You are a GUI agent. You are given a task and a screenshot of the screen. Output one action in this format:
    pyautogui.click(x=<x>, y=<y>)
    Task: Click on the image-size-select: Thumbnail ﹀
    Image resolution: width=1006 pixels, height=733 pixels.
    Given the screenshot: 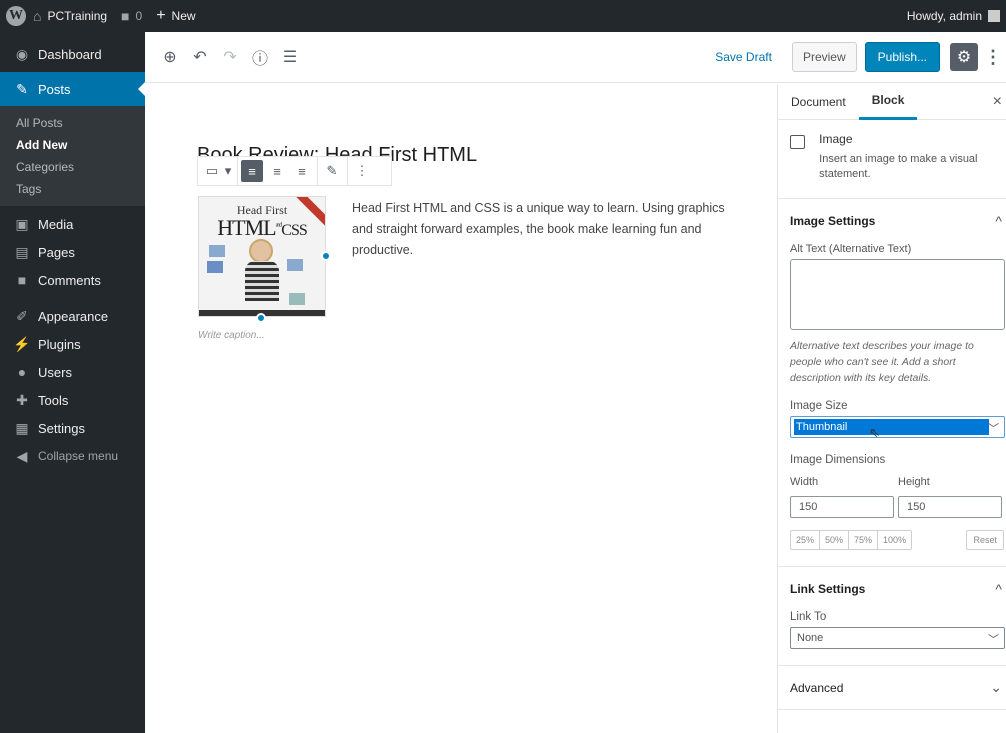 What is the action you would take?
    pyautogui.click(x=897, y=427)
    